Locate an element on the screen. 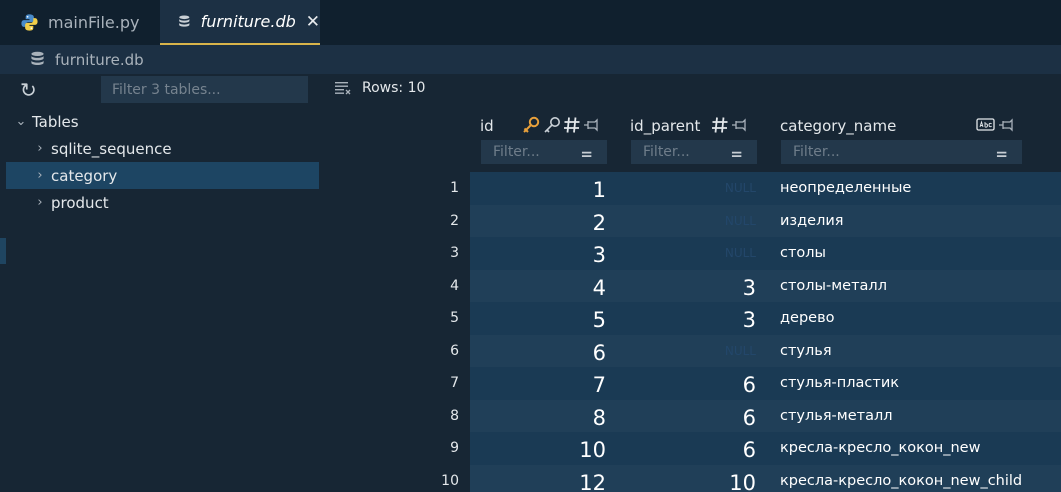 The width and height of the screenshot is (1061, 492). row-number: 9 is located at coordinates (454, 448).